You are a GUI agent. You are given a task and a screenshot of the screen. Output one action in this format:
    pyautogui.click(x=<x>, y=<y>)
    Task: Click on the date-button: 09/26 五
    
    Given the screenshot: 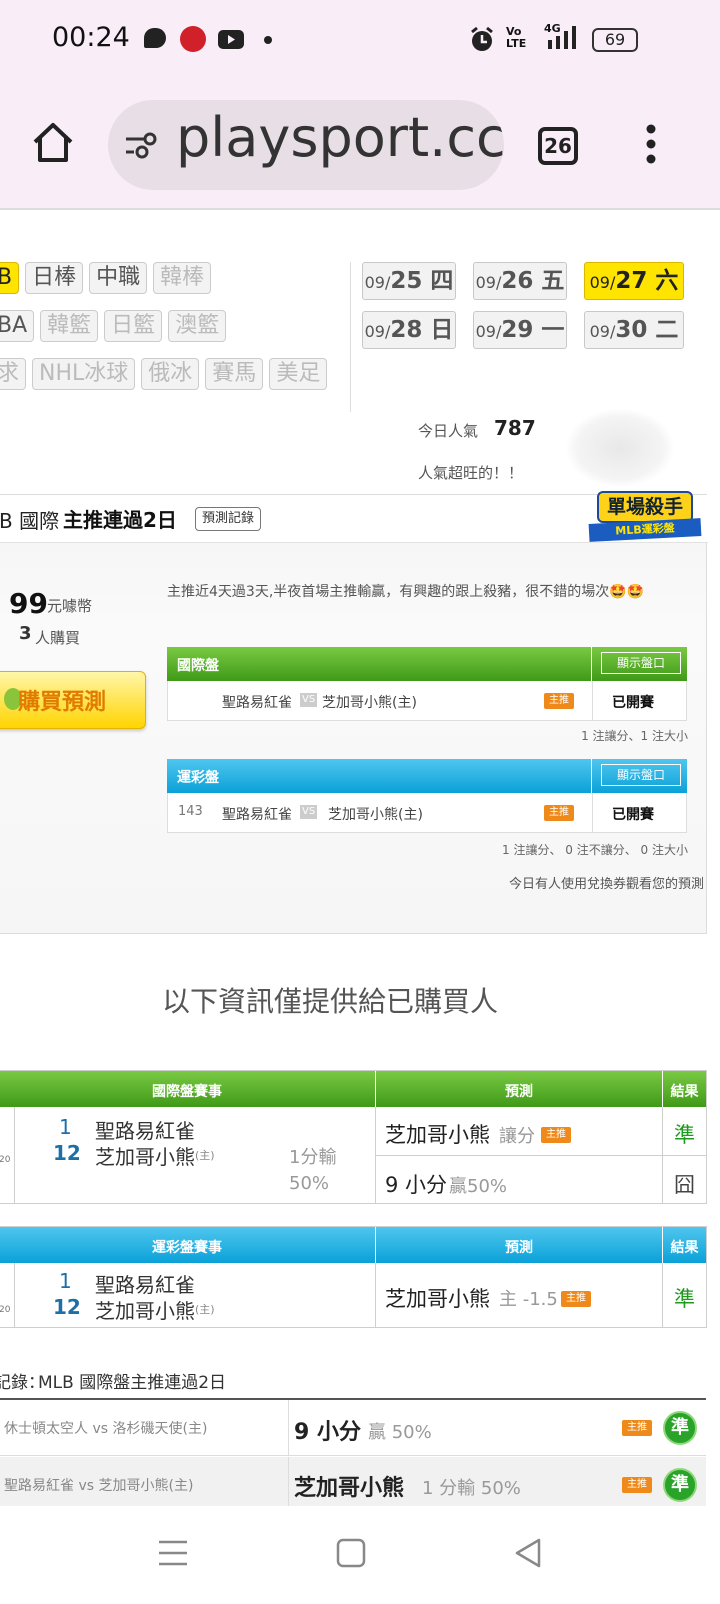 What is the action you would take?
    pyautogui.click(x=520, y=281)
    